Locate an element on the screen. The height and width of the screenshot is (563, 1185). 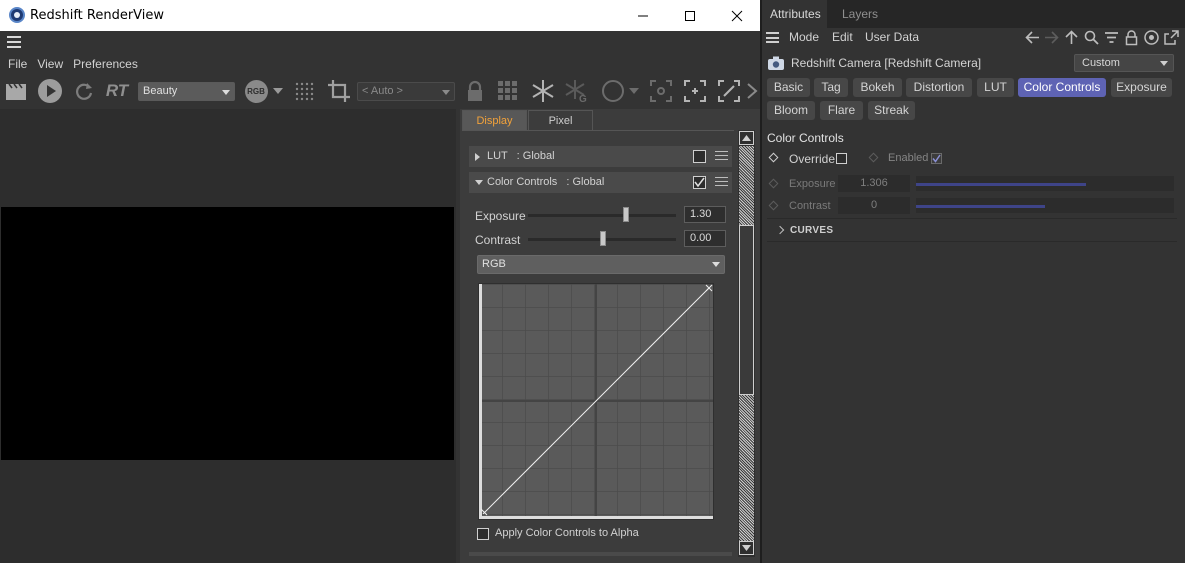
window-titlebar: Redshift RenderView is located at coordinates (380, 15).